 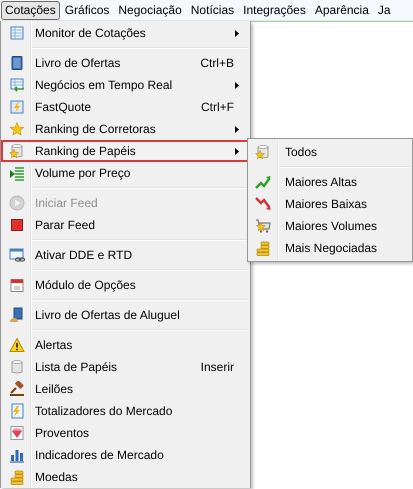 I want to click on menu-bar-item: Negociação, so click(x=150, y=10).